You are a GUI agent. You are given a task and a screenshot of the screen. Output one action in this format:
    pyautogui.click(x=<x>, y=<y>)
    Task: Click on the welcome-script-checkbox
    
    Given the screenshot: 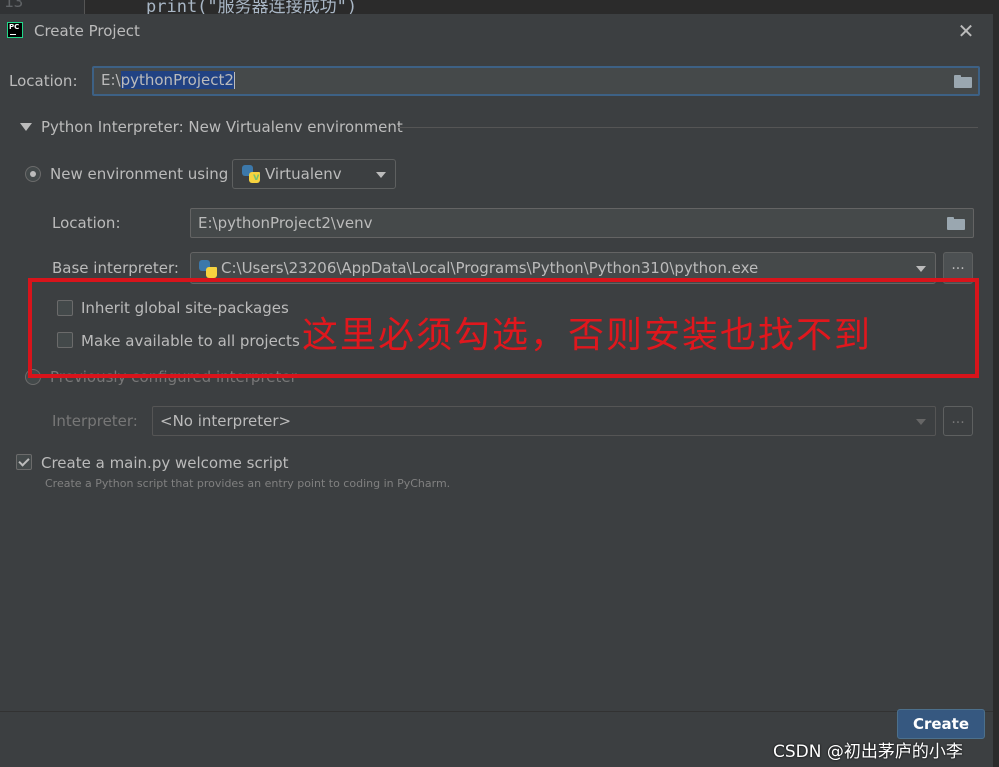 What is the action you would take?
    pyautogui.click(x=24, y=462)
    